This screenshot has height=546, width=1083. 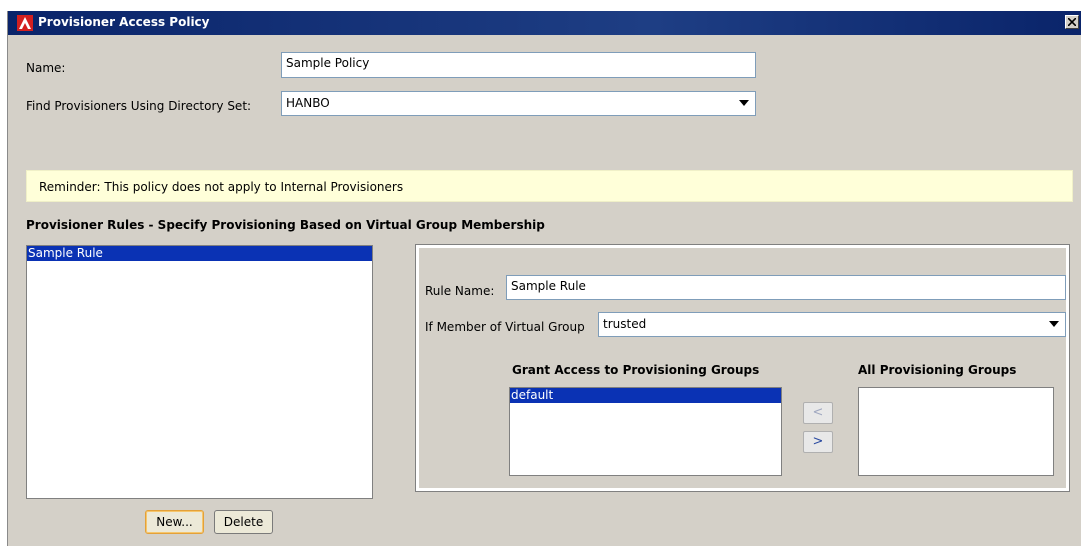 I want to click on virtual-group-value: trusted, so click(x=625, y=324).